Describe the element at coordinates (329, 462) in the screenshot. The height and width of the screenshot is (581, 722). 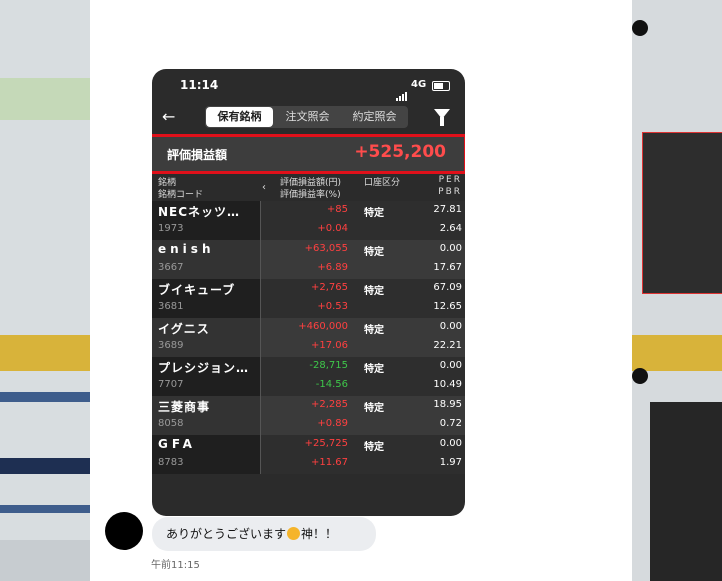
I see `pl-rate: +11.67` at that location.